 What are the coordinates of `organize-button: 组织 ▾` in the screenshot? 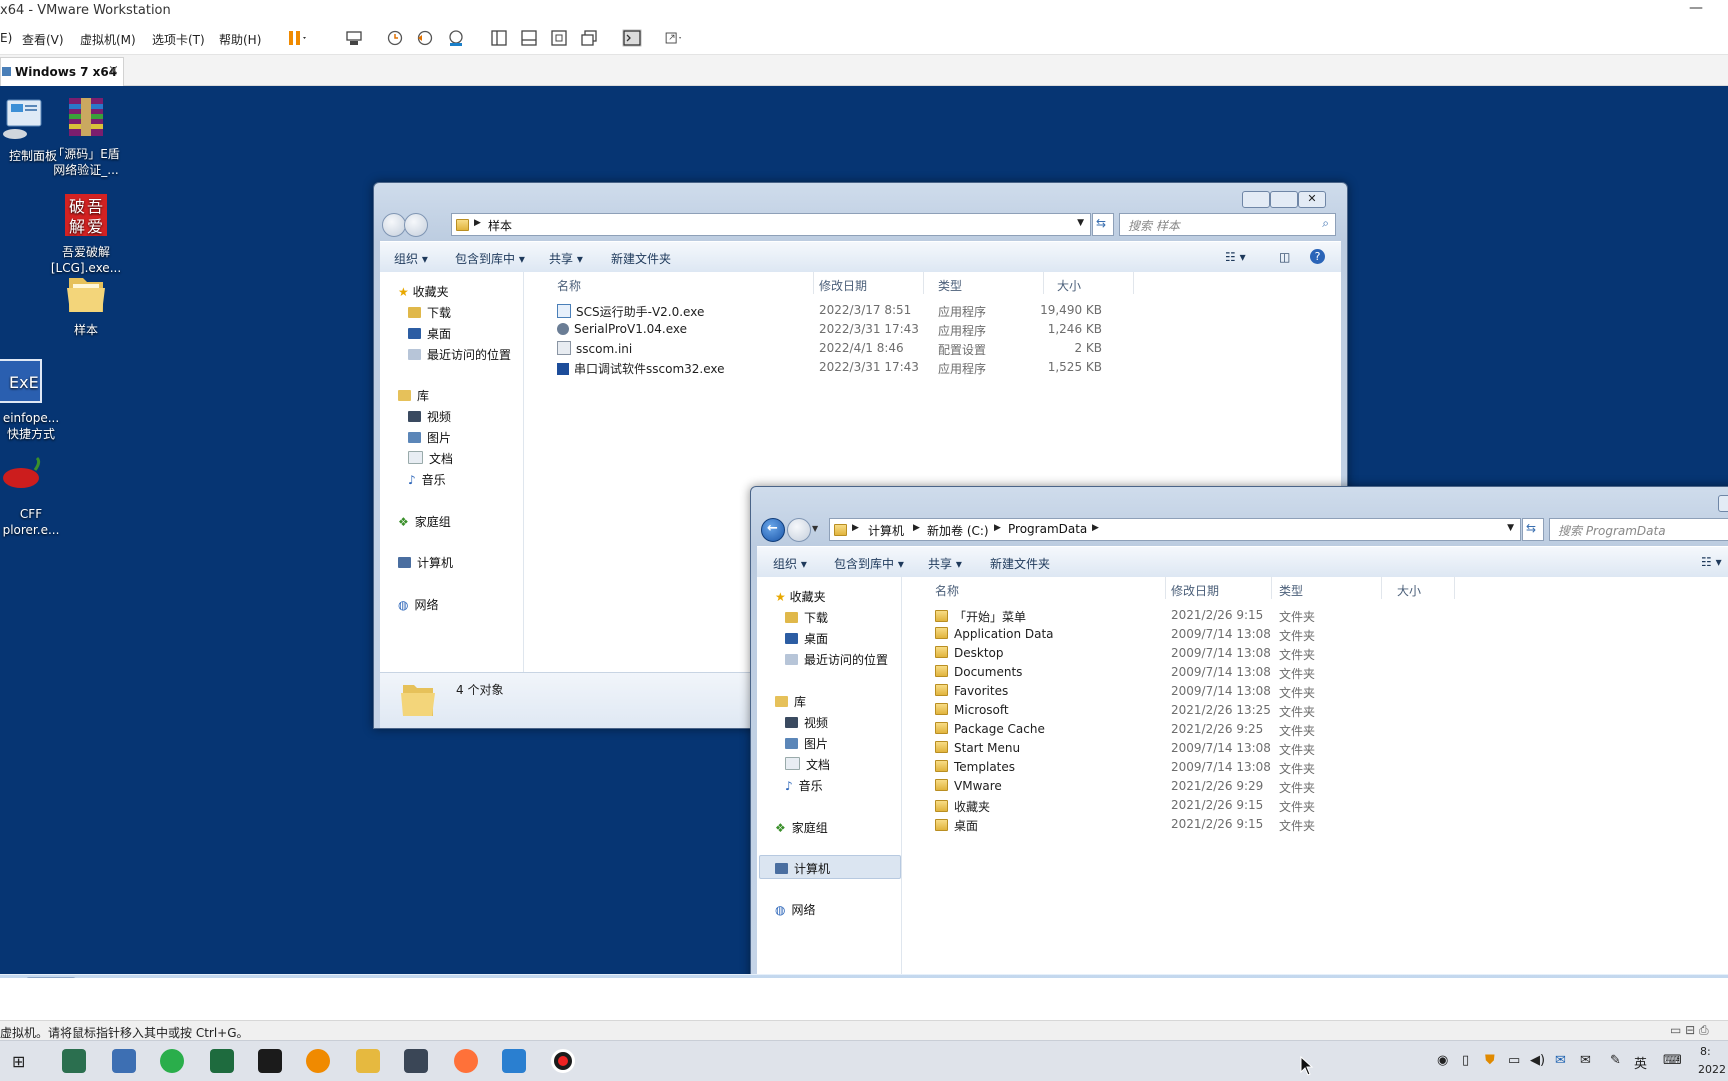 It's located at (790, 563).